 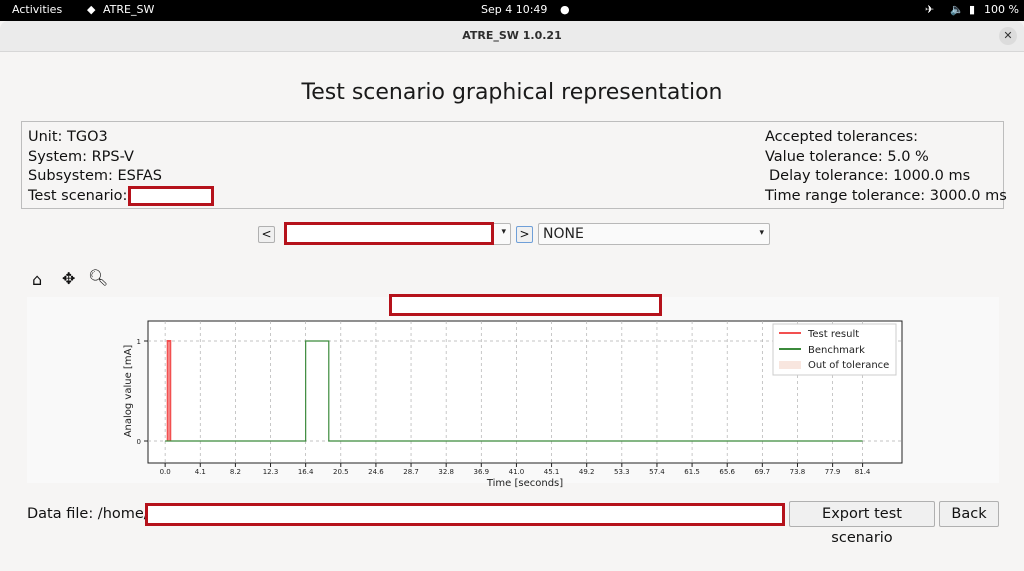 I want to click on next-button: >, so click(x=524, y=234).